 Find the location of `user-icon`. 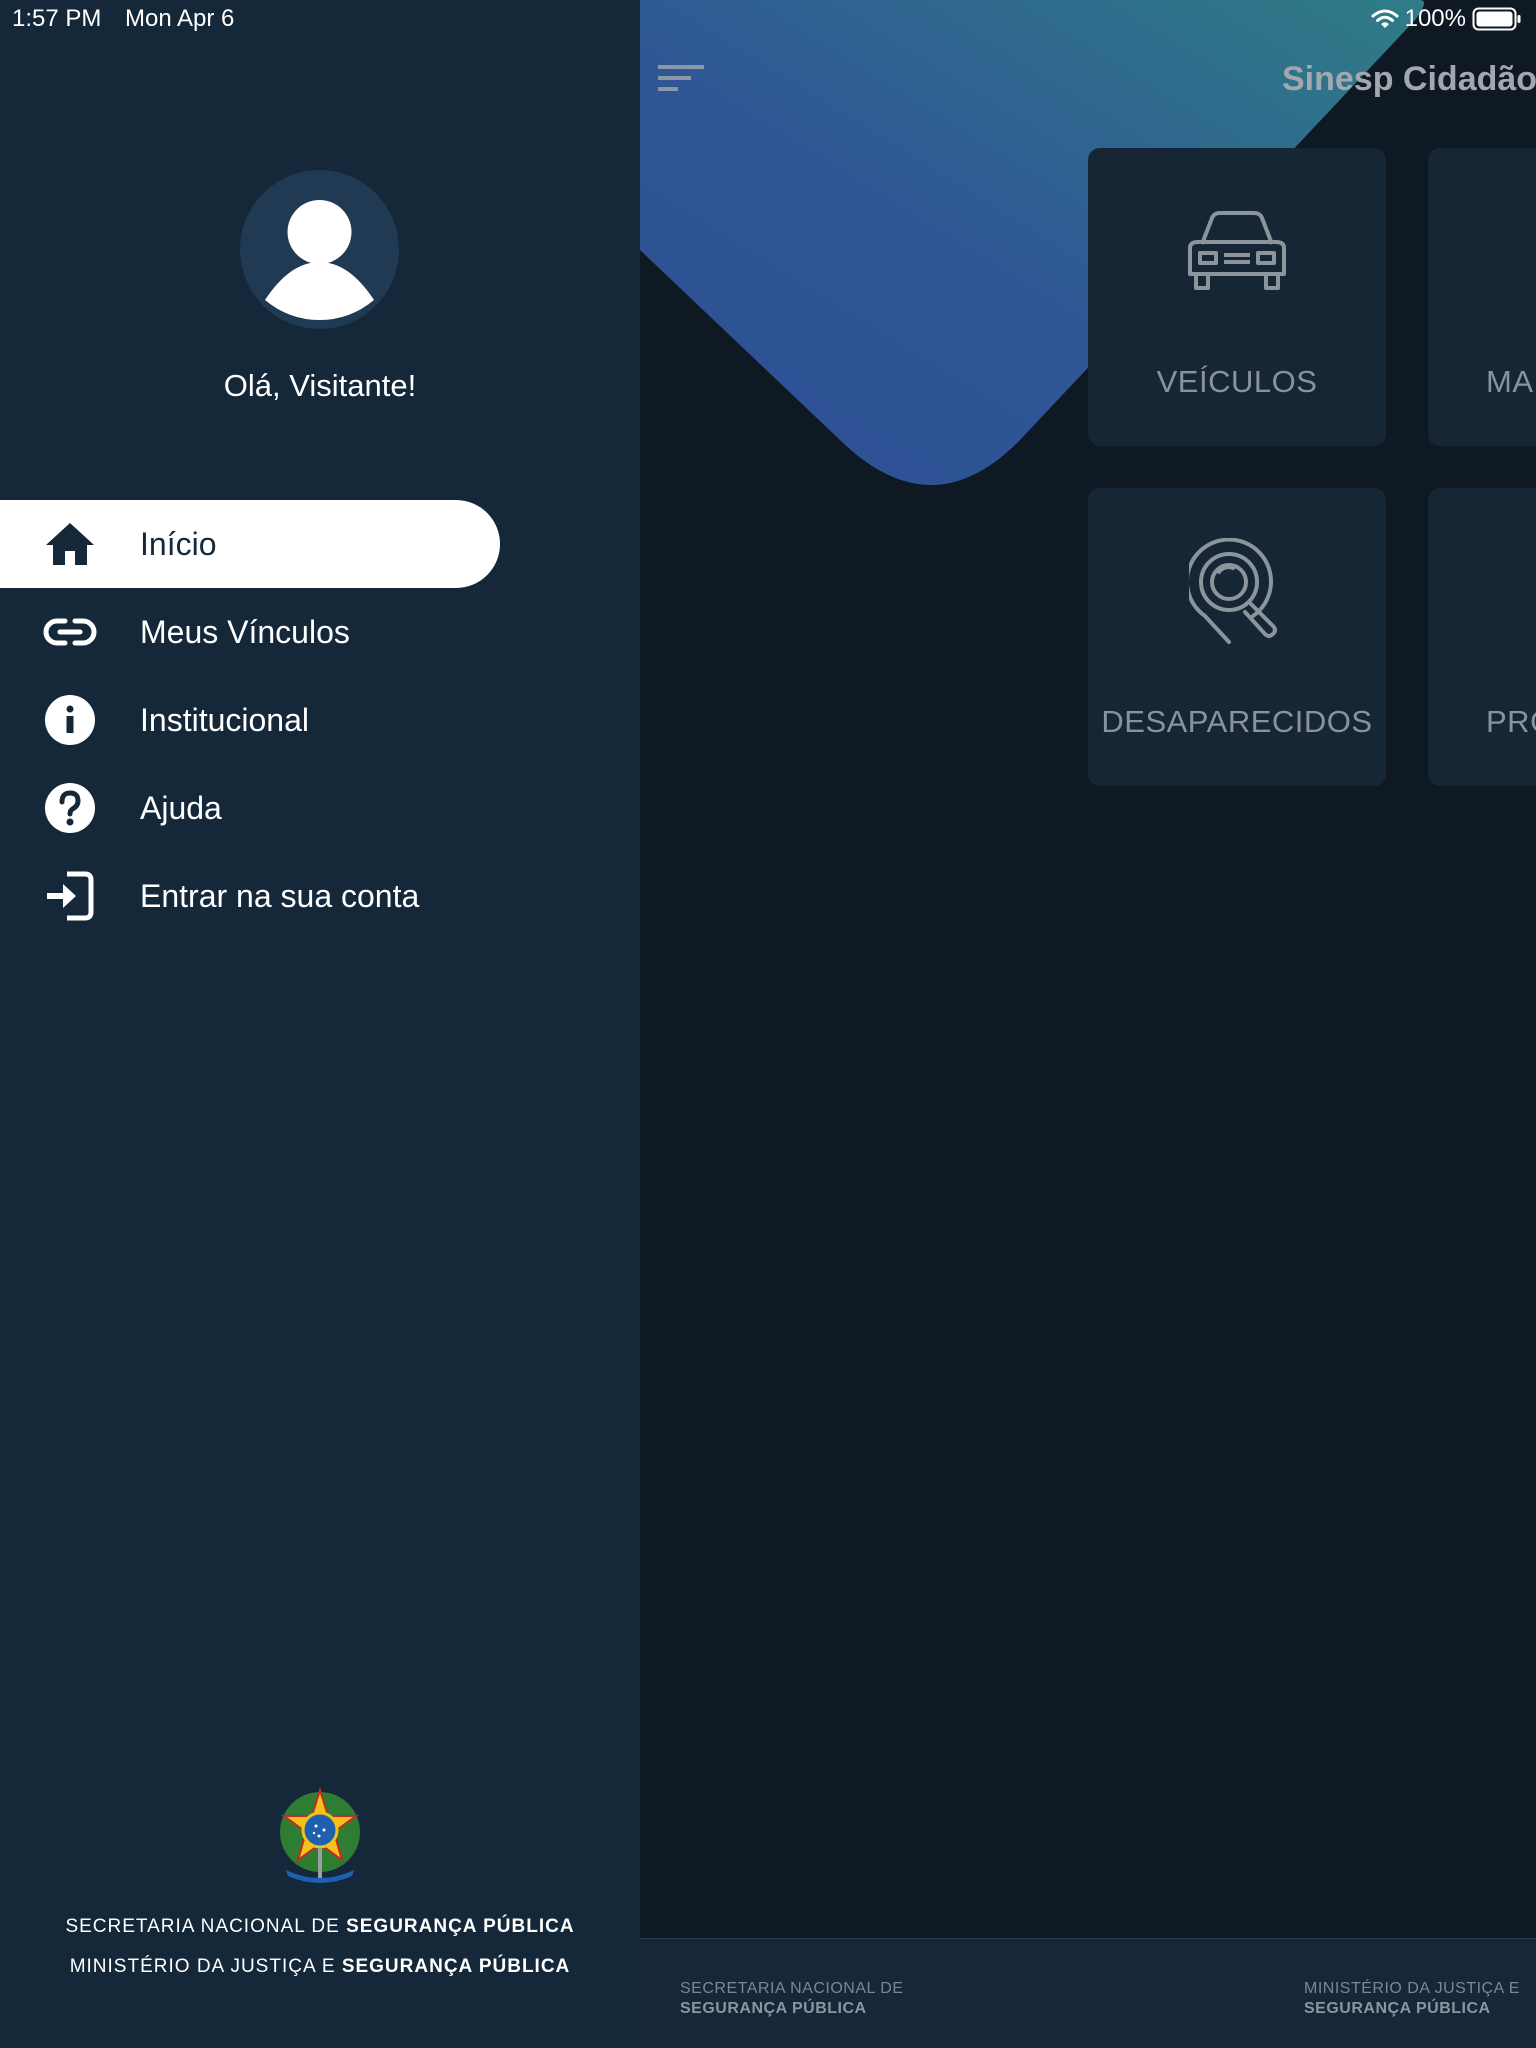

user-icon is located at coordinates (319, 260).